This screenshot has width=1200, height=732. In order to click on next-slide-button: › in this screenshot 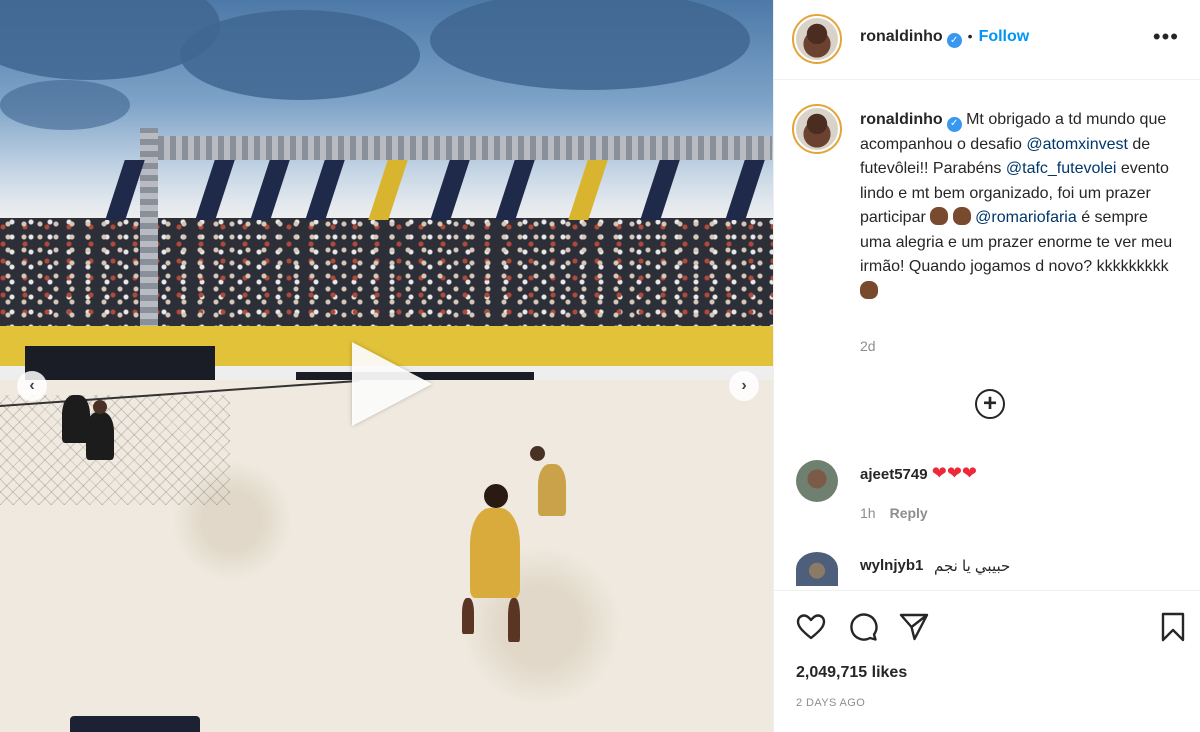, I will do `click(744, 386)`.